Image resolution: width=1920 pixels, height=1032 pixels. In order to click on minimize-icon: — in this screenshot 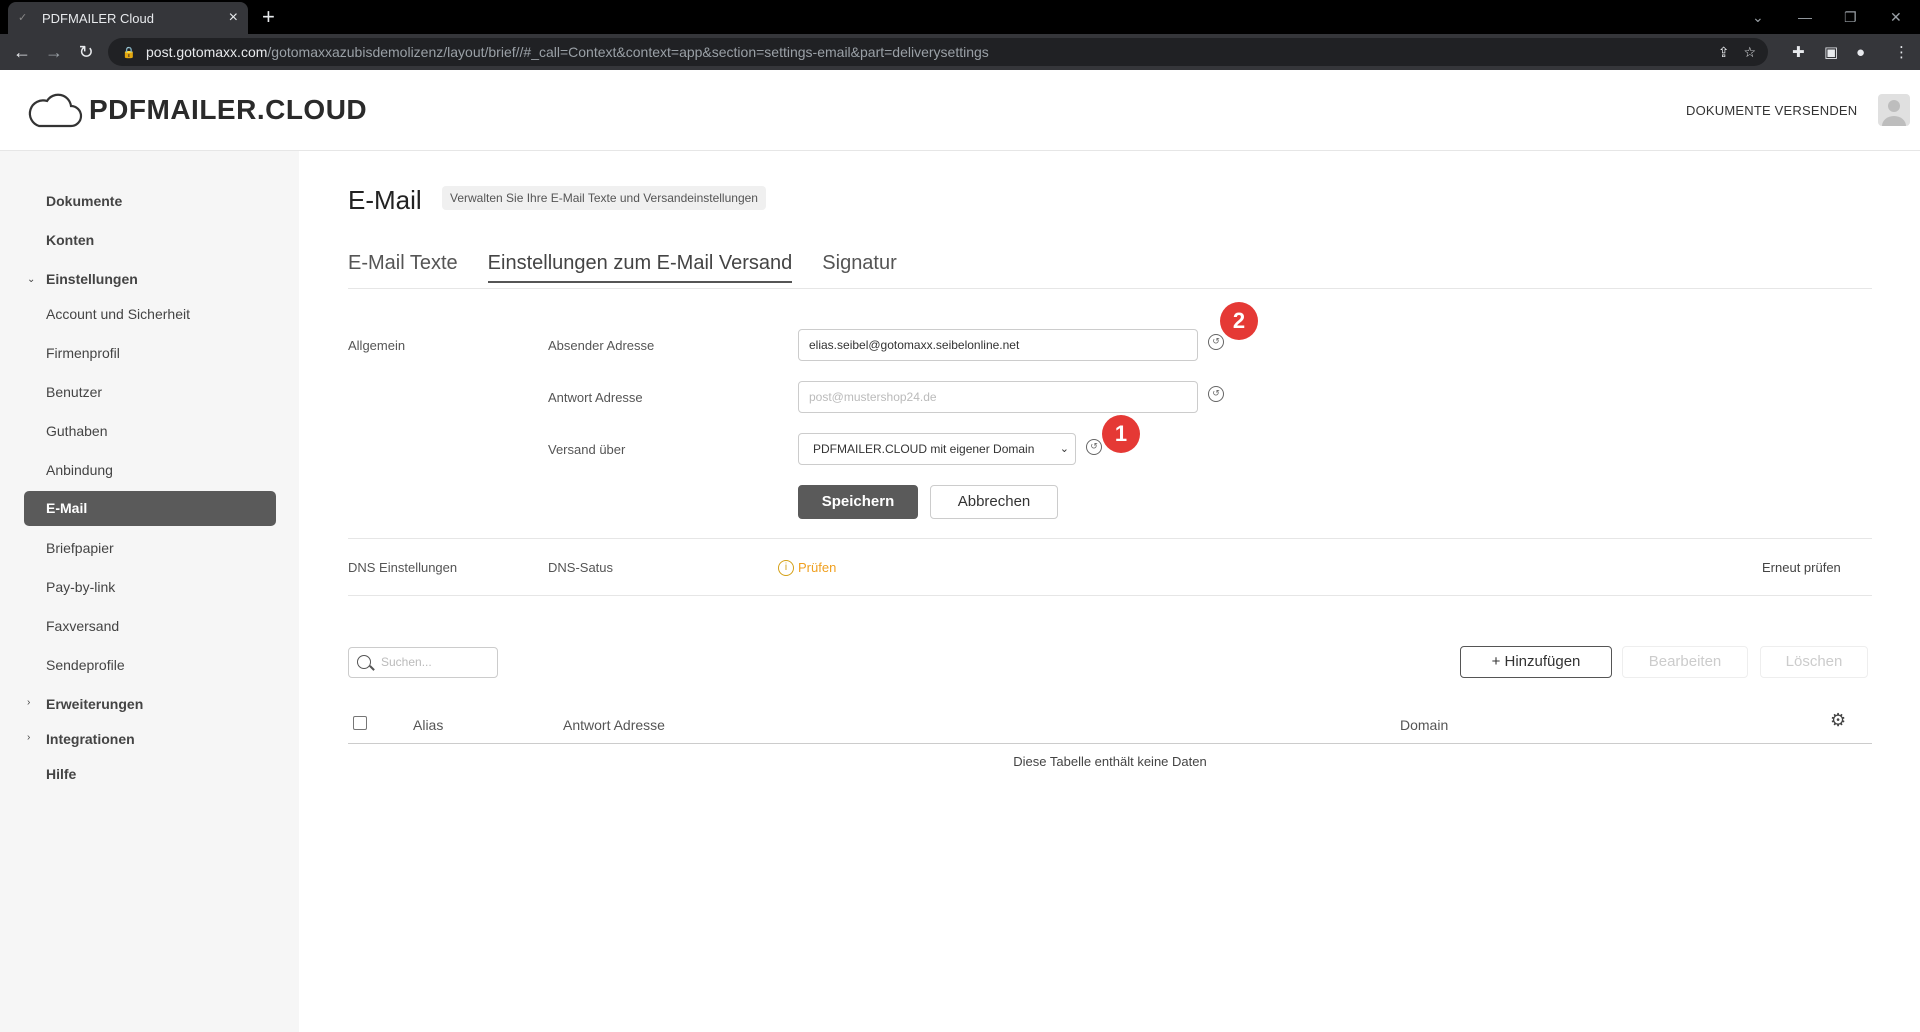, I will do `click(1805, 17)`.